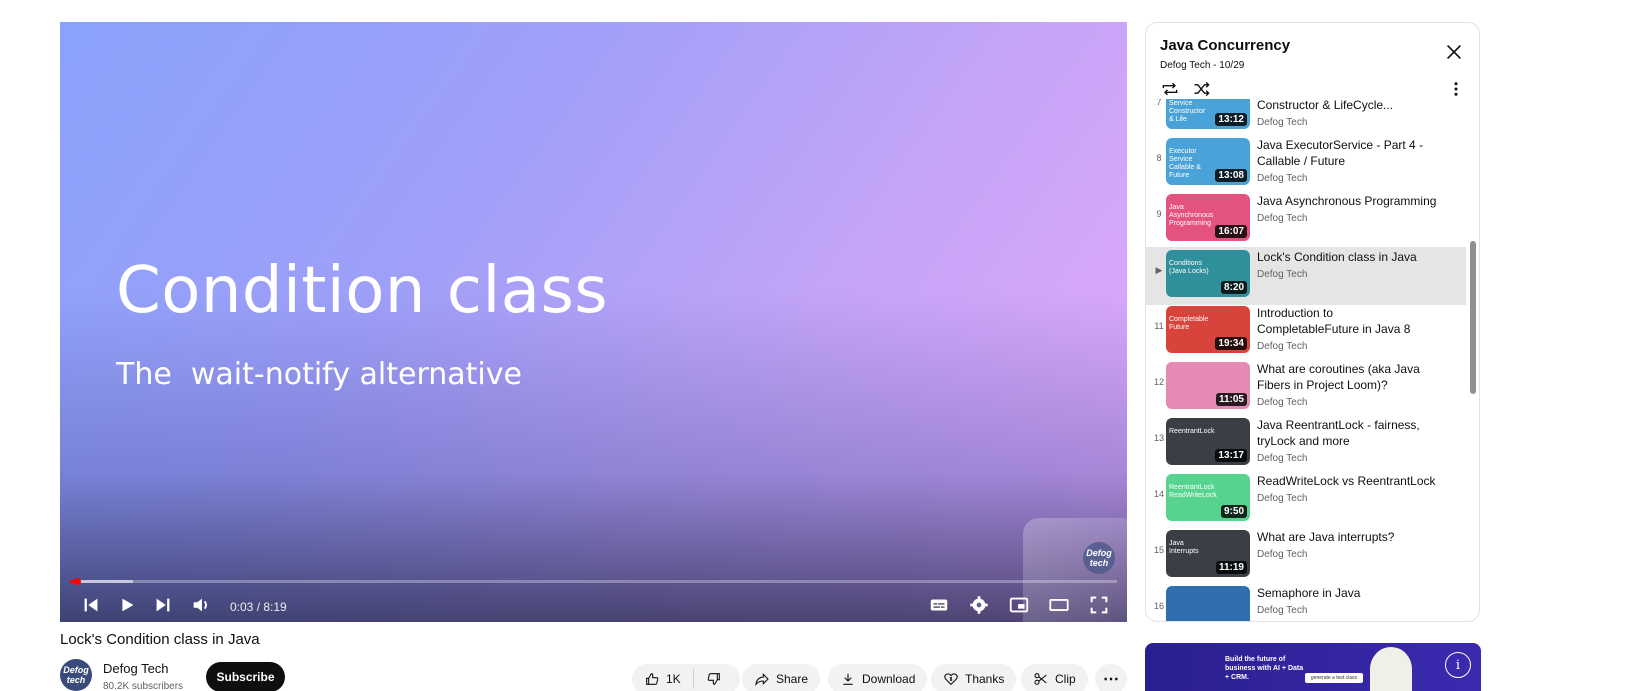  I want to click on playlist-item-title: What are Java interrupts?, so click(1347, 537).